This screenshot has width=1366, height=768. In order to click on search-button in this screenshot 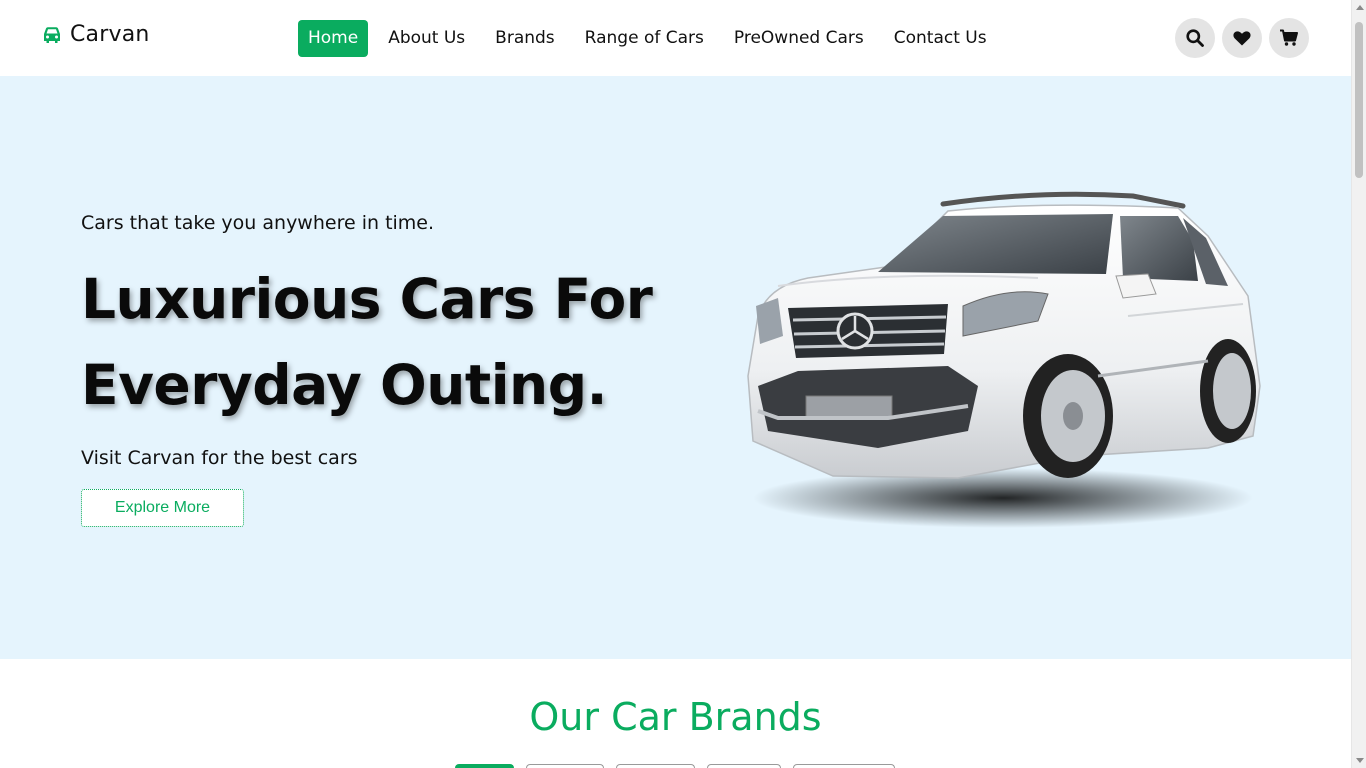, I will do `click(1195, 38)`.